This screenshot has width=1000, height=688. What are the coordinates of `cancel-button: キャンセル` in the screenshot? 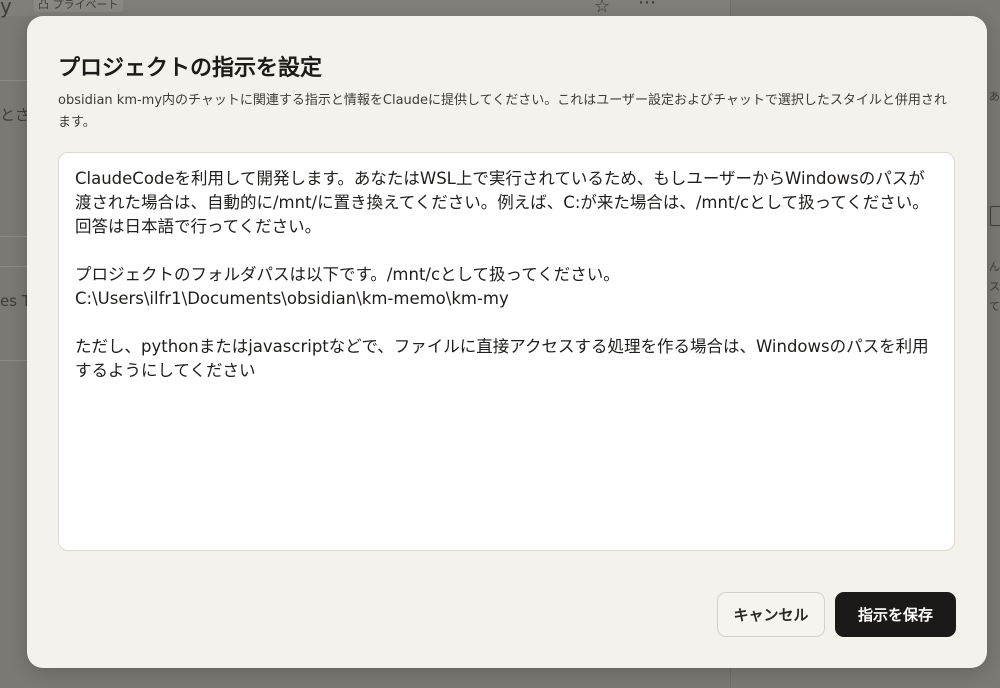 It's located at (771, 614).